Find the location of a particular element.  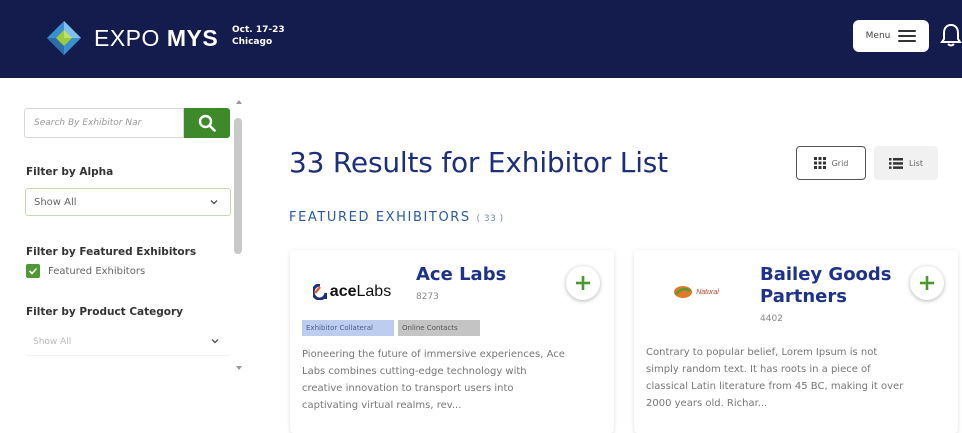

search-icon is located at coordinates (207, 123).